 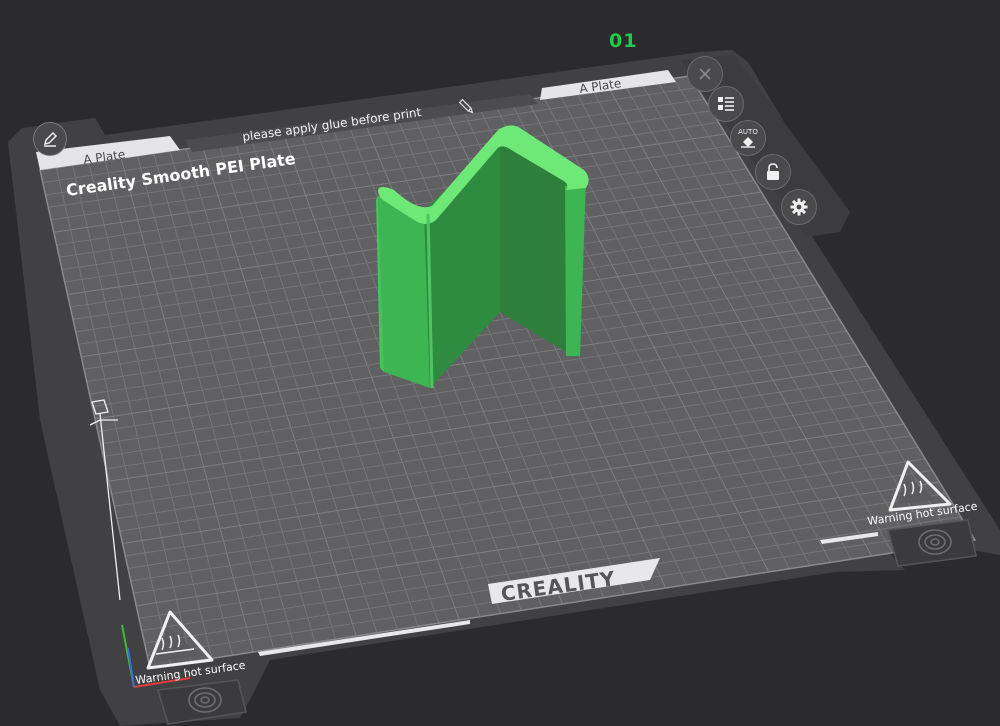 I want to click on close-plate-button, so click(x=705, y=74).